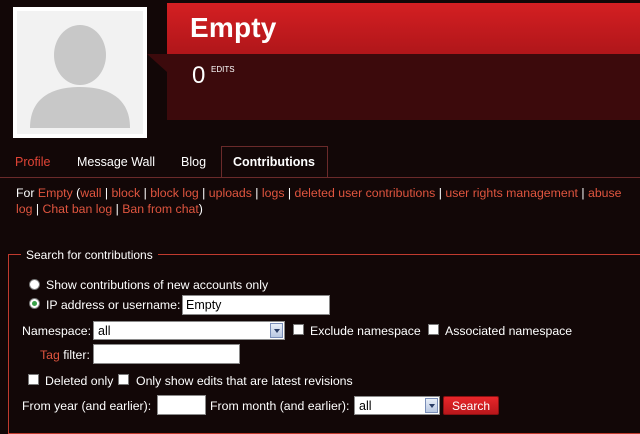 This screenshot has height=434, width=640. Describe the element at coordinates (365, 331) in the screenshot. I see `exclude-namespace-label: Exclude namespace` at that location.